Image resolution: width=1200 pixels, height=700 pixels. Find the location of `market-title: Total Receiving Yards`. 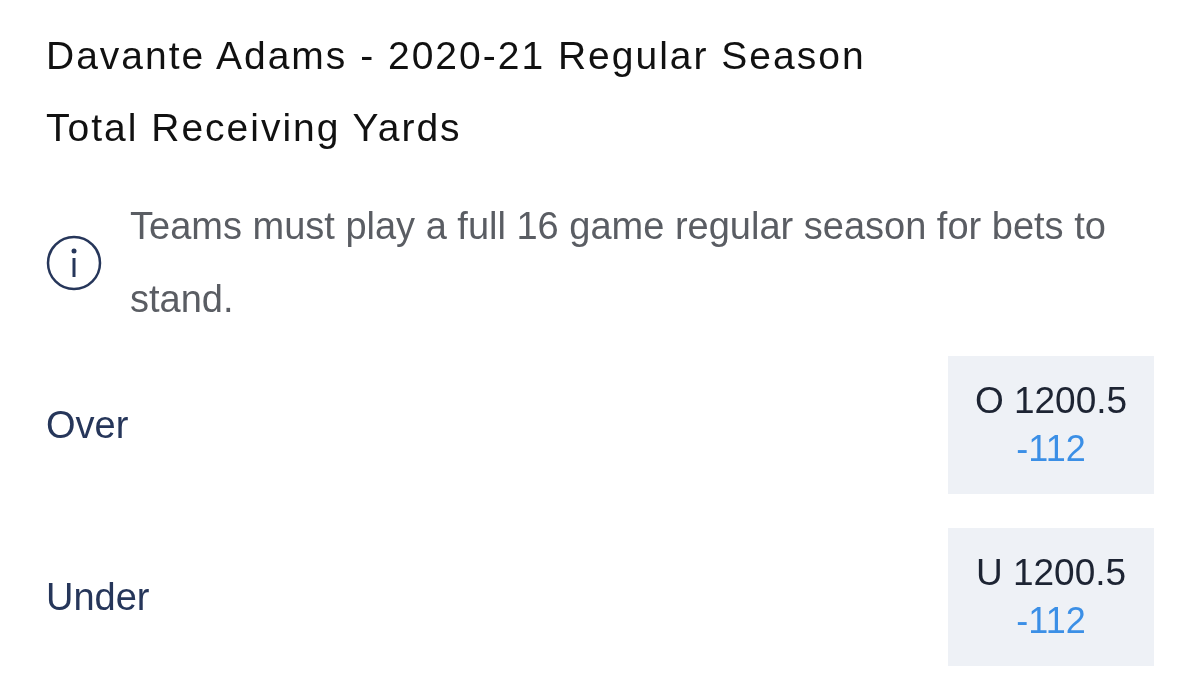

market-title: Total Receiving Yards is located at coordinates (254, 128).